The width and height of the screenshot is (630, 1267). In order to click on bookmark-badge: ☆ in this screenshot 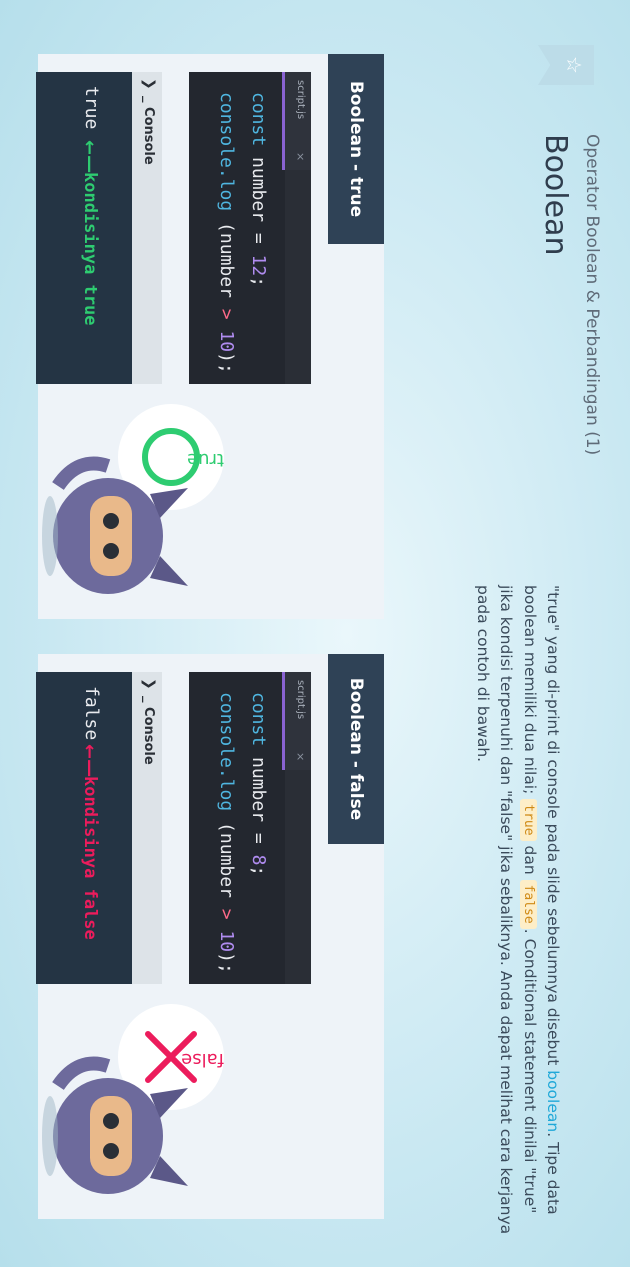, I will do `click(566, 65)`.